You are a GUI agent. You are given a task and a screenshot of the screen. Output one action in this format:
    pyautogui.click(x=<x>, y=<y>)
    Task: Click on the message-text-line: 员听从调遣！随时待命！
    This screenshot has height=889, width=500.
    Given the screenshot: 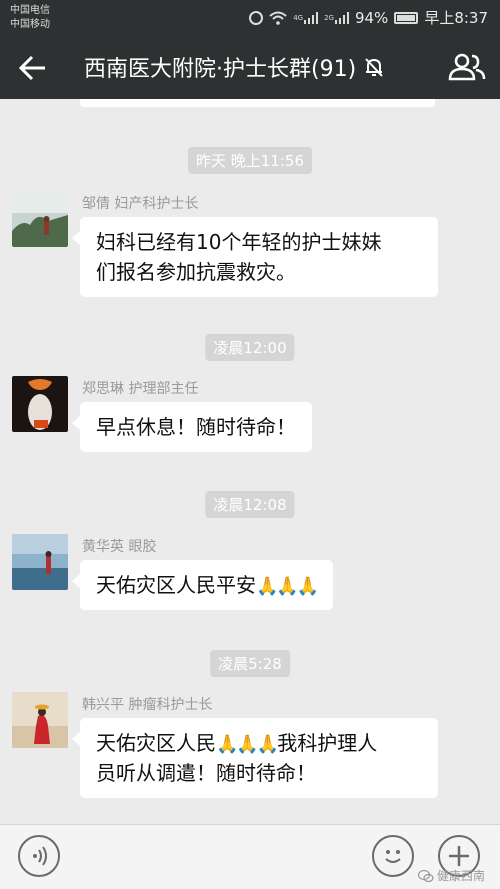 What is the action you would take?
    pyautogui.click(x=206, y=773)
    